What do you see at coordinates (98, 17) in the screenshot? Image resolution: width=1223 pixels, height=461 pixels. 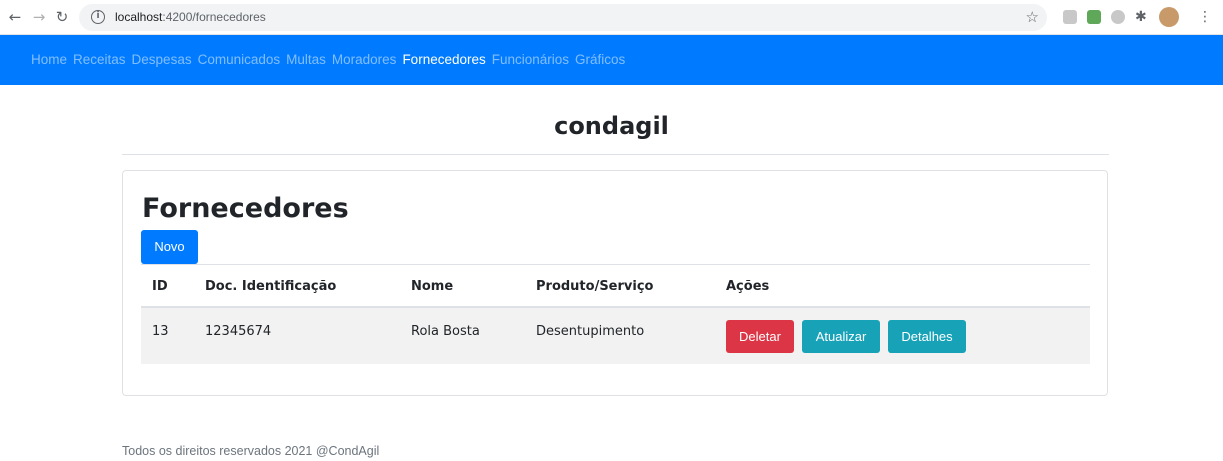 I see `info-icon: i` at bounding box center [98, 17].